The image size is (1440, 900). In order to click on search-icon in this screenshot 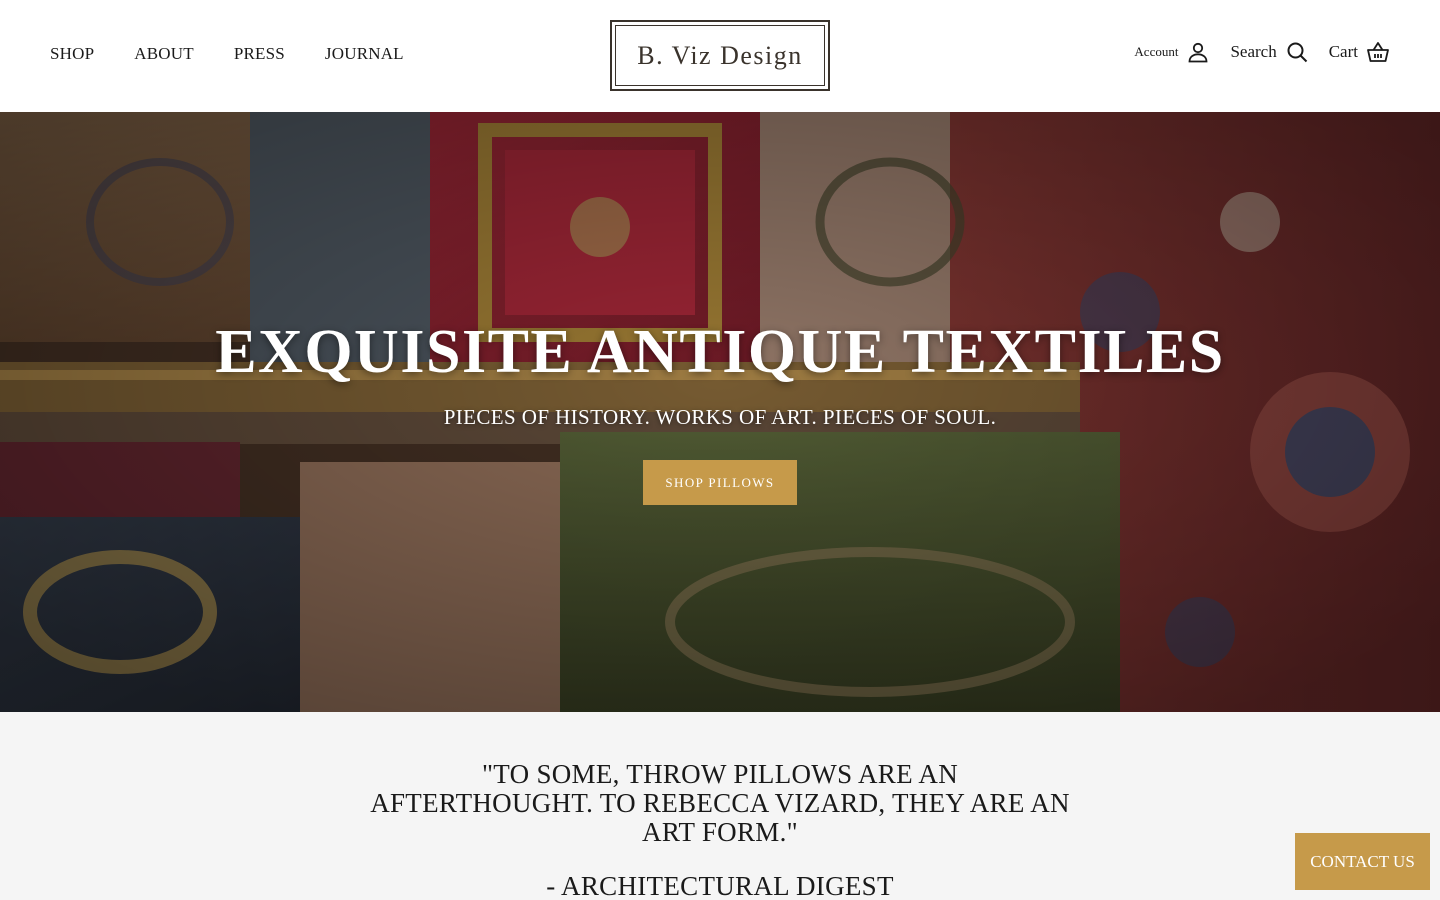, I will do `click(1297, 52)`.